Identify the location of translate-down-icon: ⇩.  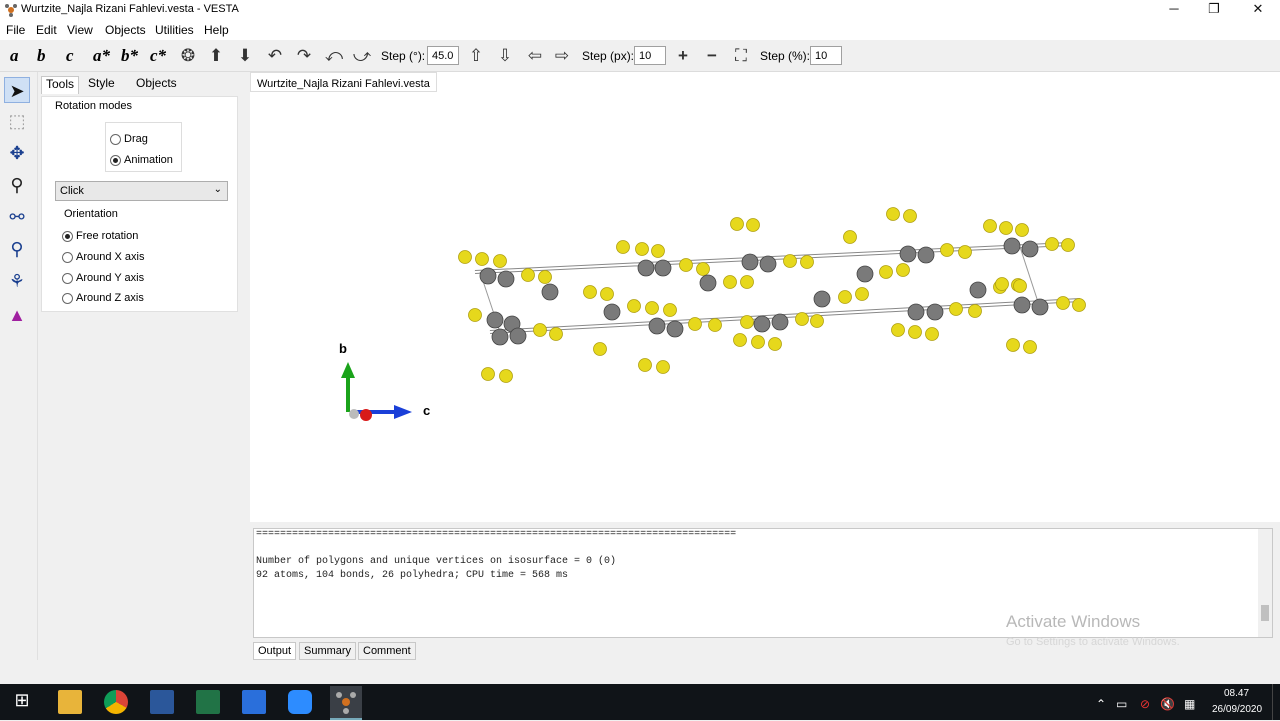
(505, 56).